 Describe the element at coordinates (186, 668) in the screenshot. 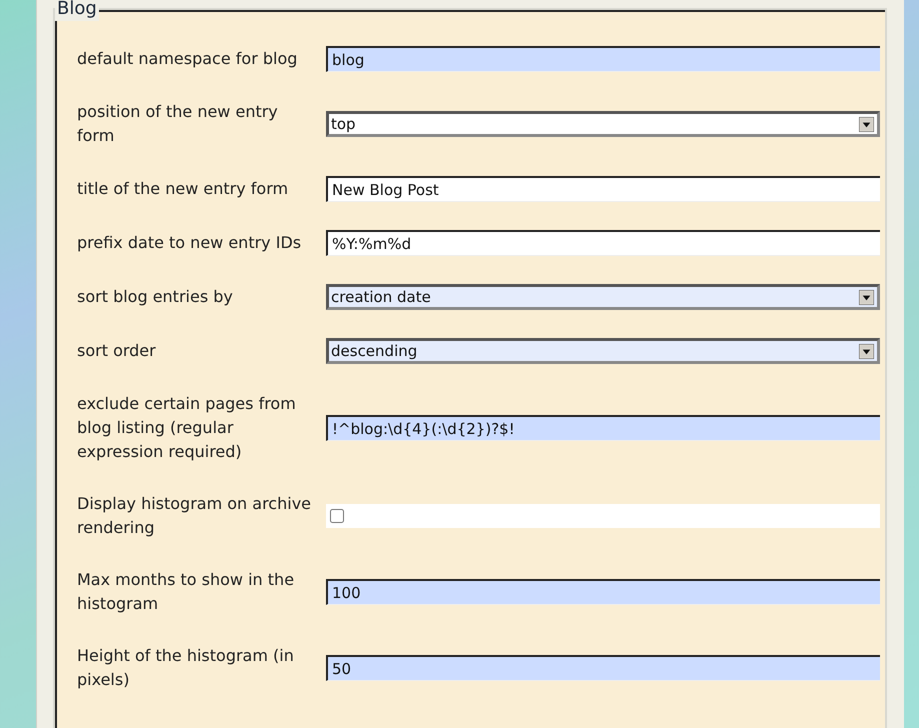

I see `setting-label: Height of the histogram (in pixels)` at that location.